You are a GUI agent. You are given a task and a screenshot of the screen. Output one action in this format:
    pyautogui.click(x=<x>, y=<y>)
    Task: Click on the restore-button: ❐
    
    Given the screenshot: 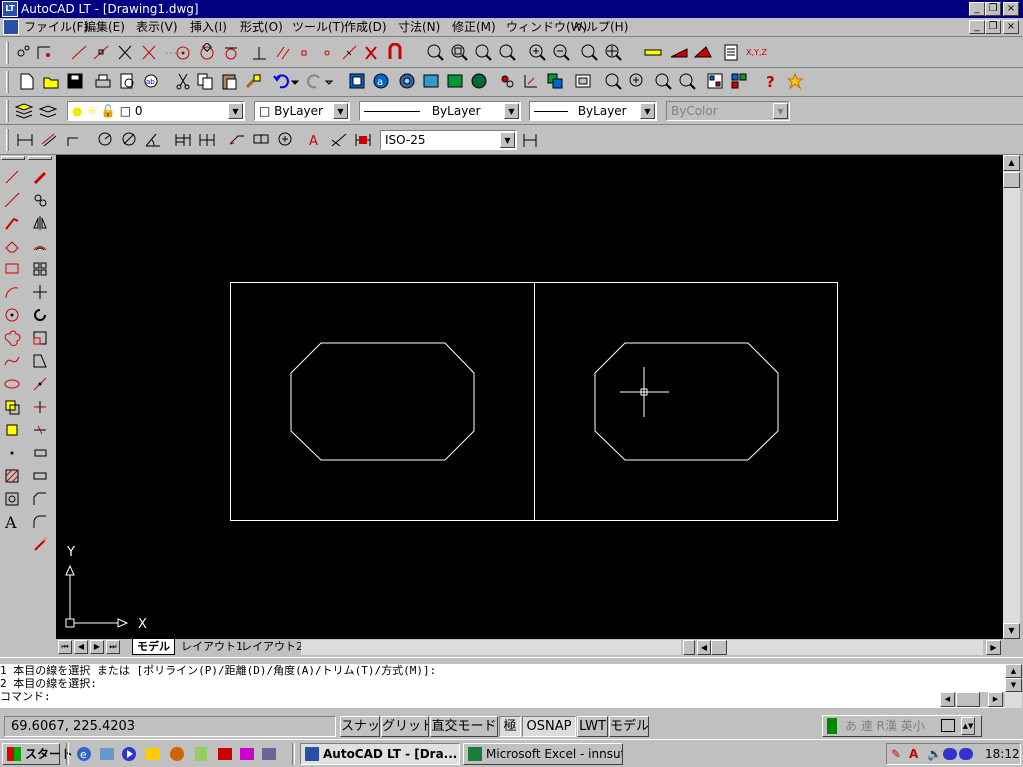 What is the action you would take?
    pyautogui.click(x=993, y=9)
    